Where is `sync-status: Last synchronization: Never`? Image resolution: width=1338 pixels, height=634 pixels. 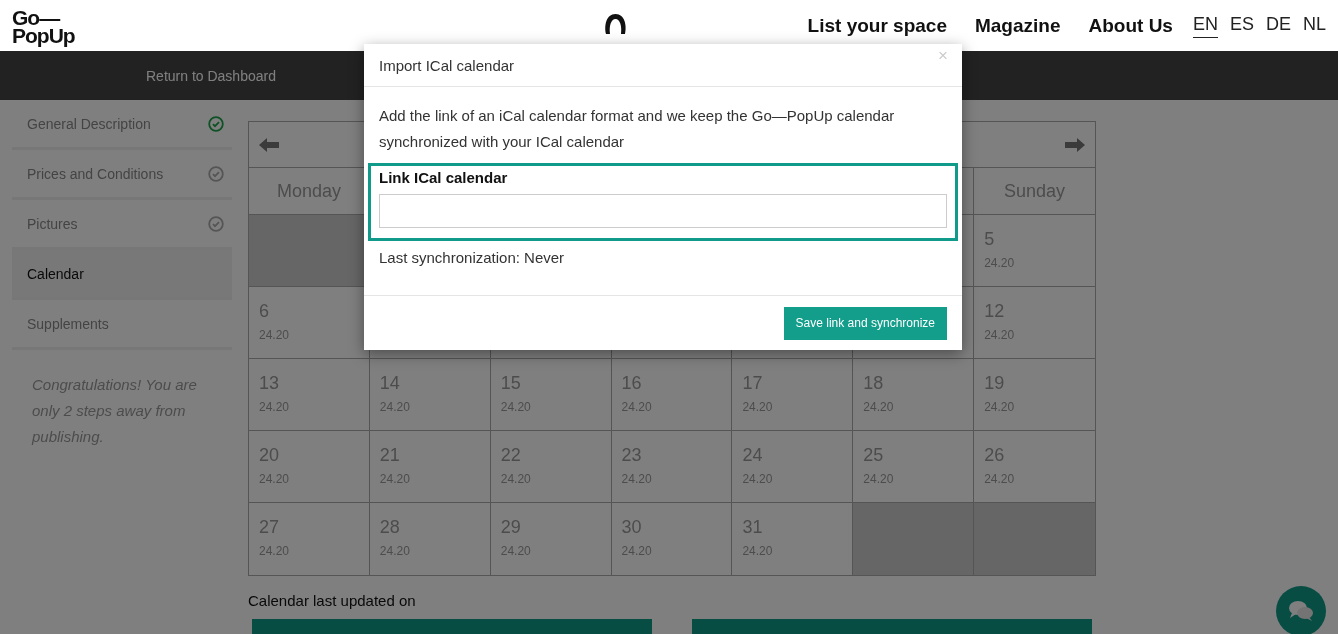
sync-status: Last synchronization: Never is located at coordinates (472, 257).